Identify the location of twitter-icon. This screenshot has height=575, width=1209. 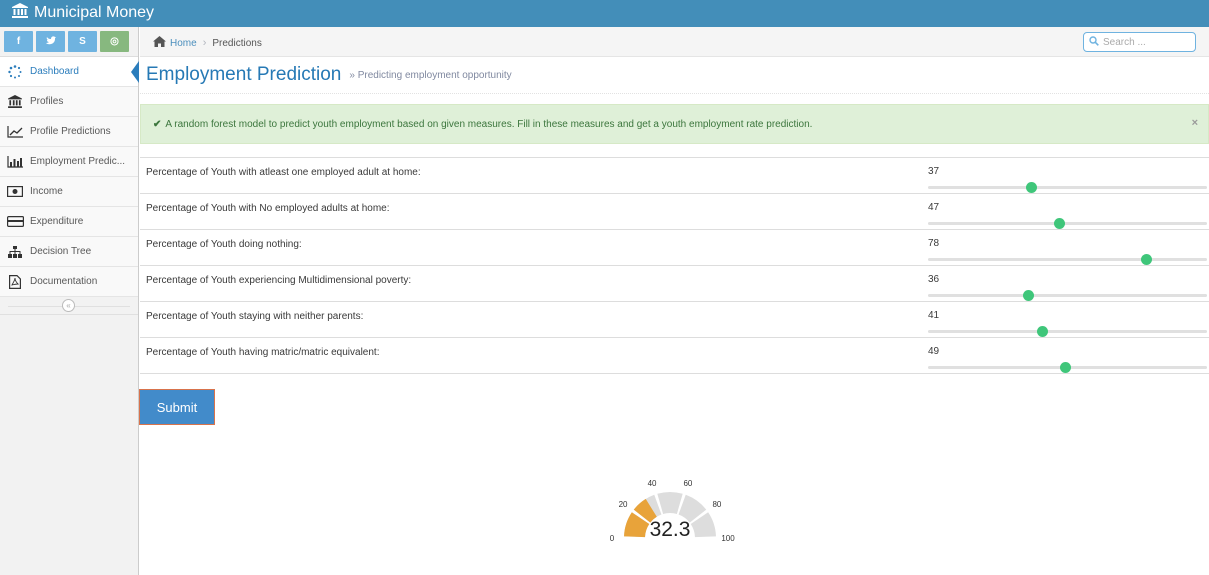
(50, 41).